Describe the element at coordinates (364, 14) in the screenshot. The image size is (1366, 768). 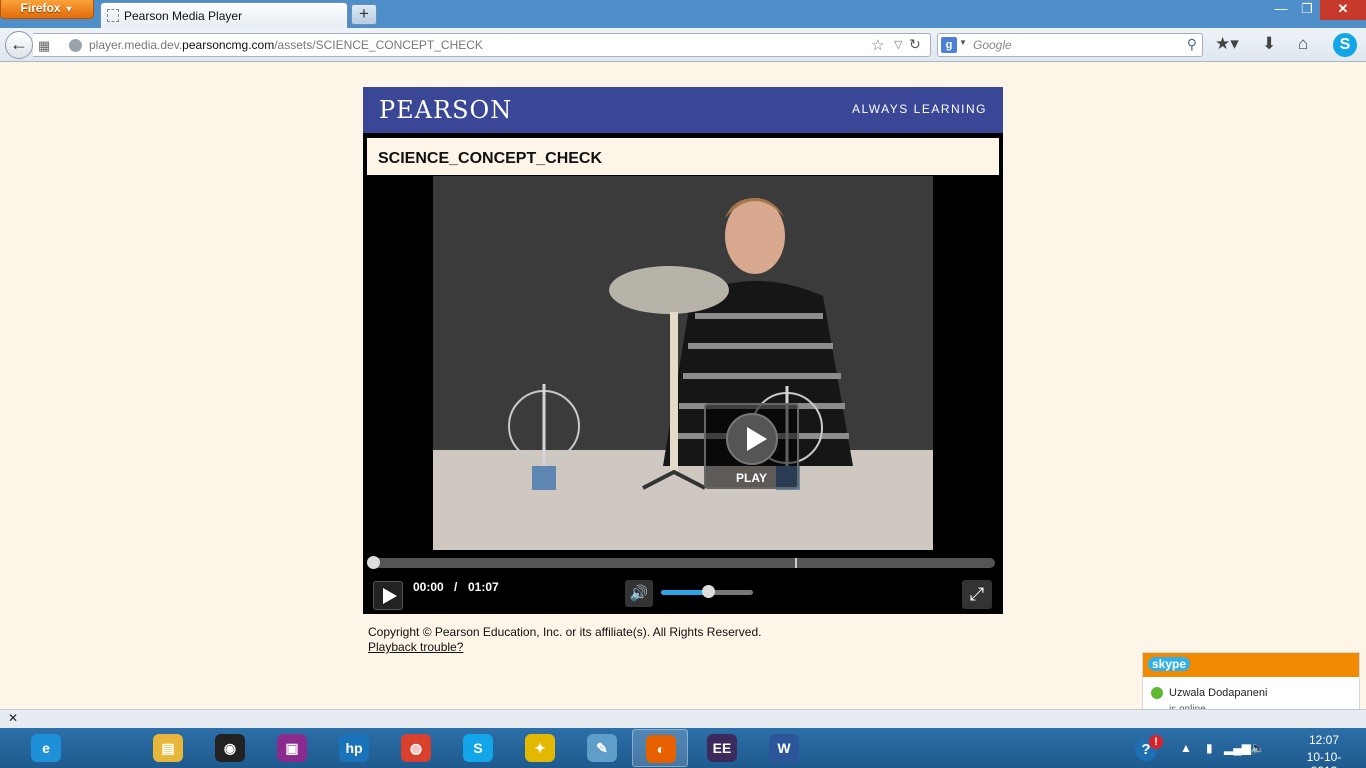
I see `new-tab-button: +` at that location.